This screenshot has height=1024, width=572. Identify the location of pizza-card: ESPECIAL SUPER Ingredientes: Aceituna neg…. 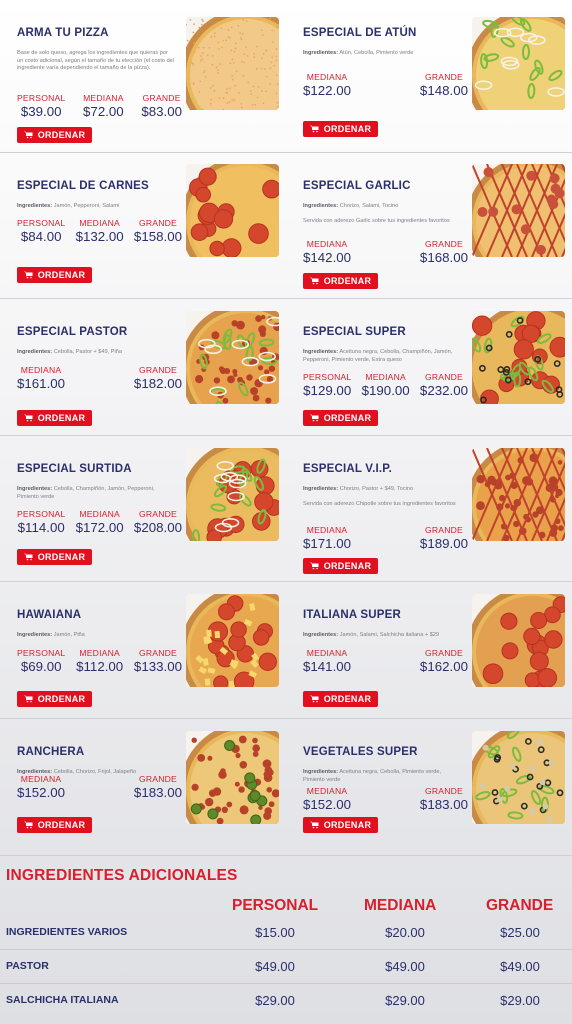
(429, 367).